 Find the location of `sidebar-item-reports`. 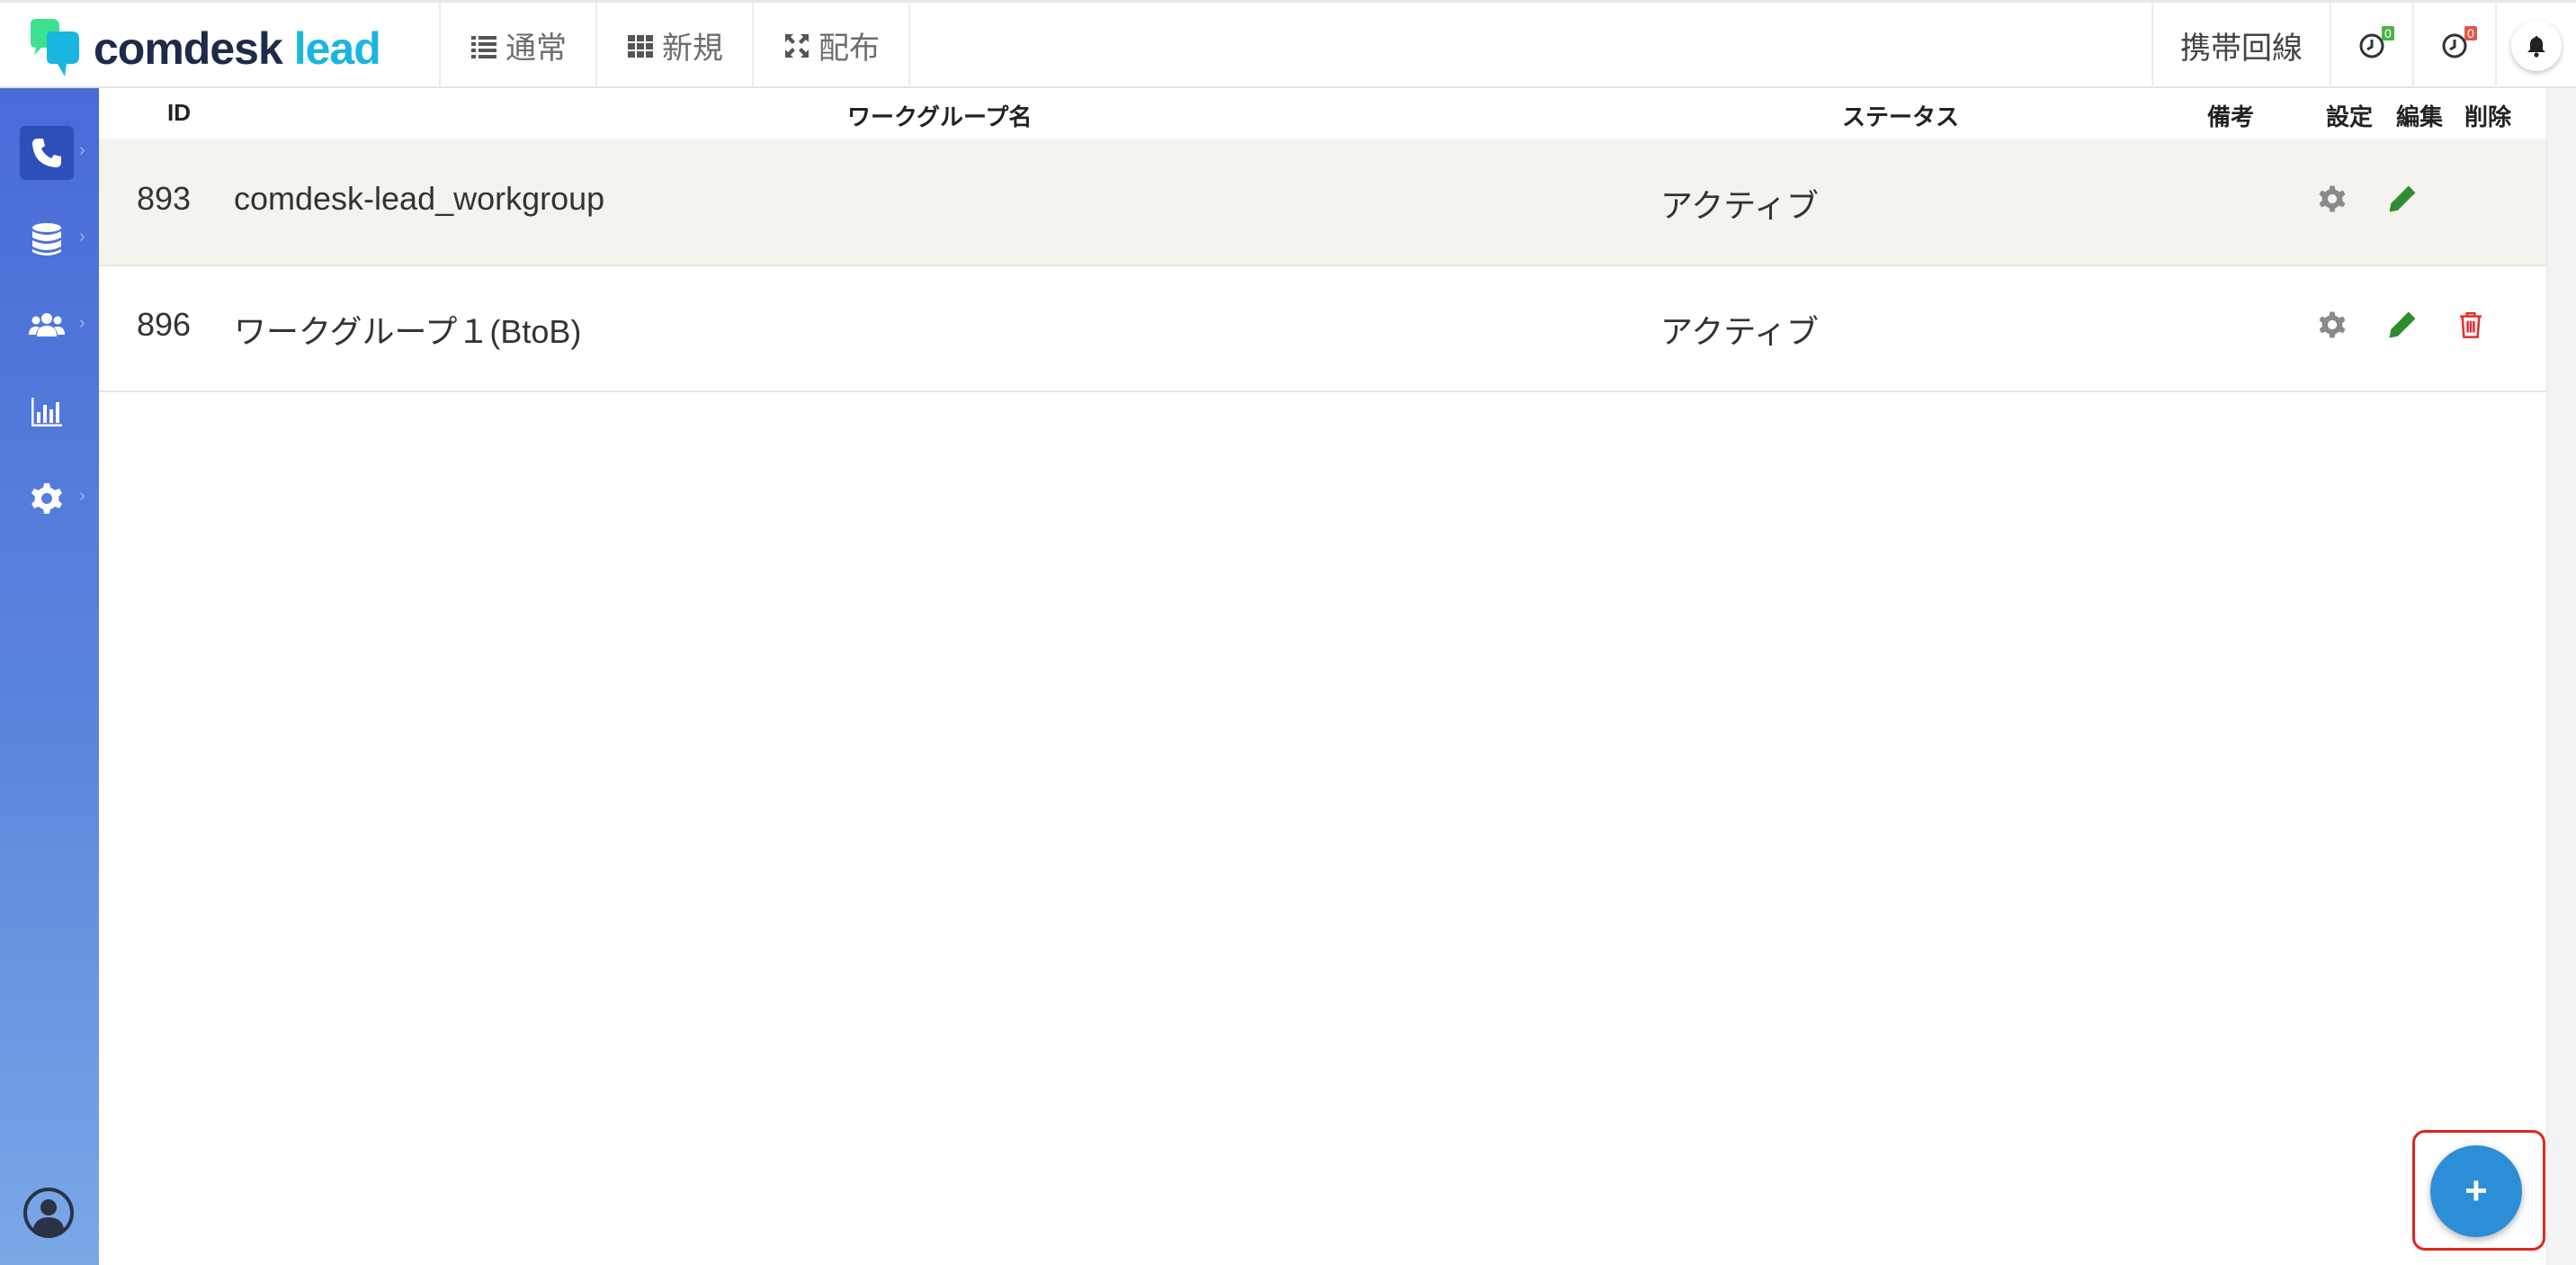

sidebar-item-reports is located at coordinates (47, 412).